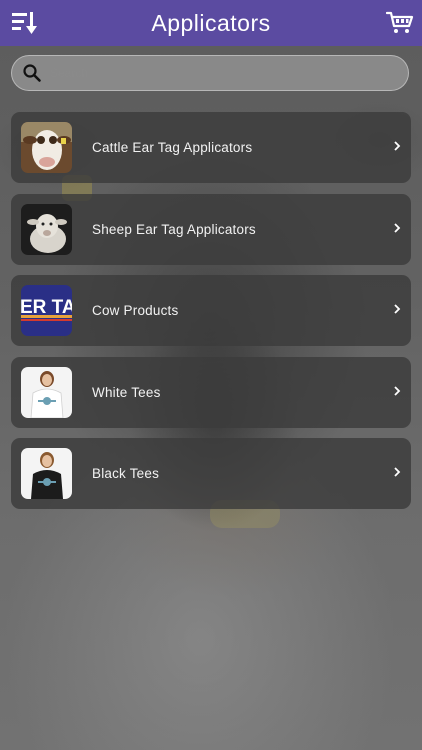 The width and height of the screenshot is (422, 750). What do you see at coordinates (126, 473) in the screenshot?
I see `item-label: Black Tees` at bounding box center [126, 473].